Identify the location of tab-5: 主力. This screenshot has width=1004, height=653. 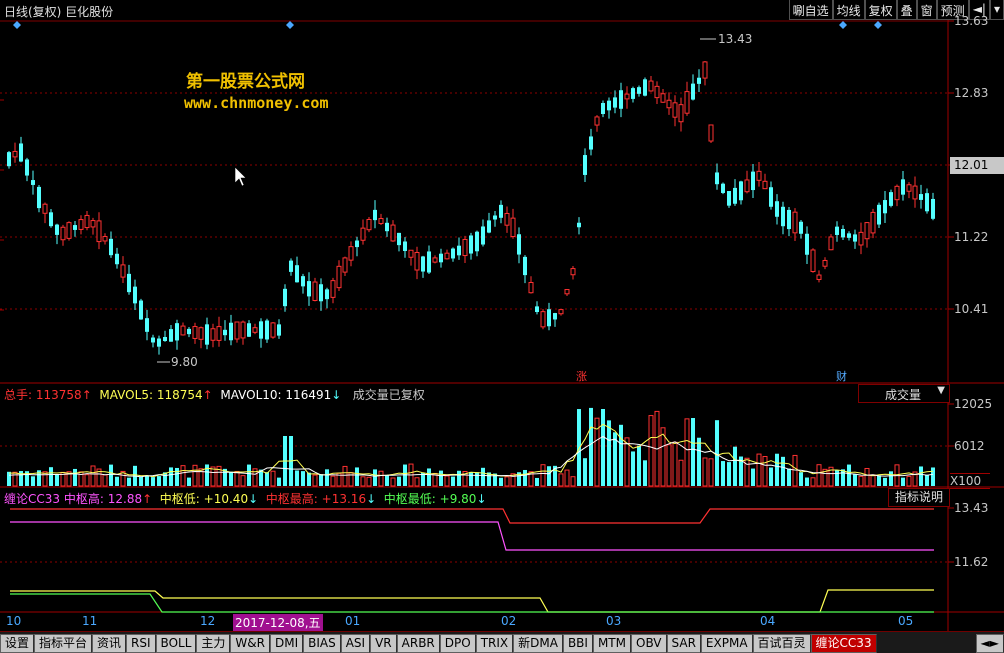
(213, 643).